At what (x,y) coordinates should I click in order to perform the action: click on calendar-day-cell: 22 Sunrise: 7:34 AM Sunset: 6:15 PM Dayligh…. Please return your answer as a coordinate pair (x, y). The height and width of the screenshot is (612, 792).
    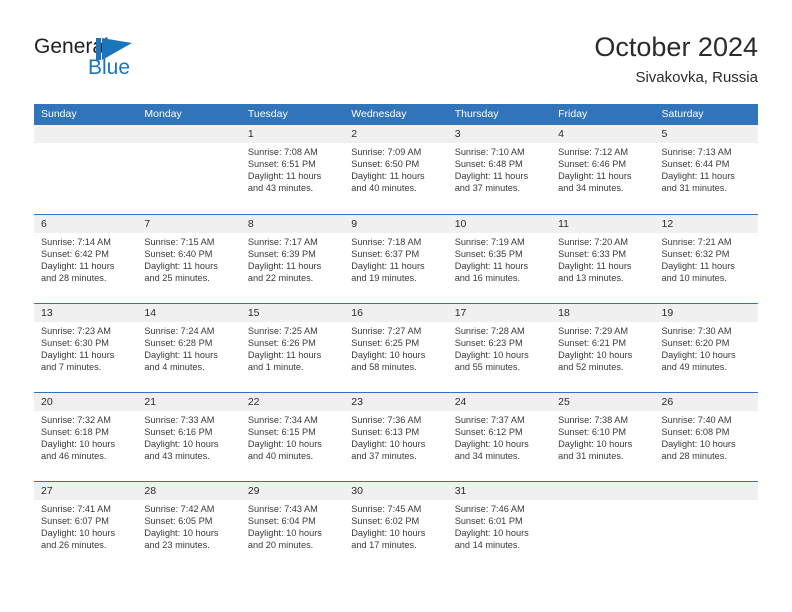
    Looking at the image, I should click on (292, 437).